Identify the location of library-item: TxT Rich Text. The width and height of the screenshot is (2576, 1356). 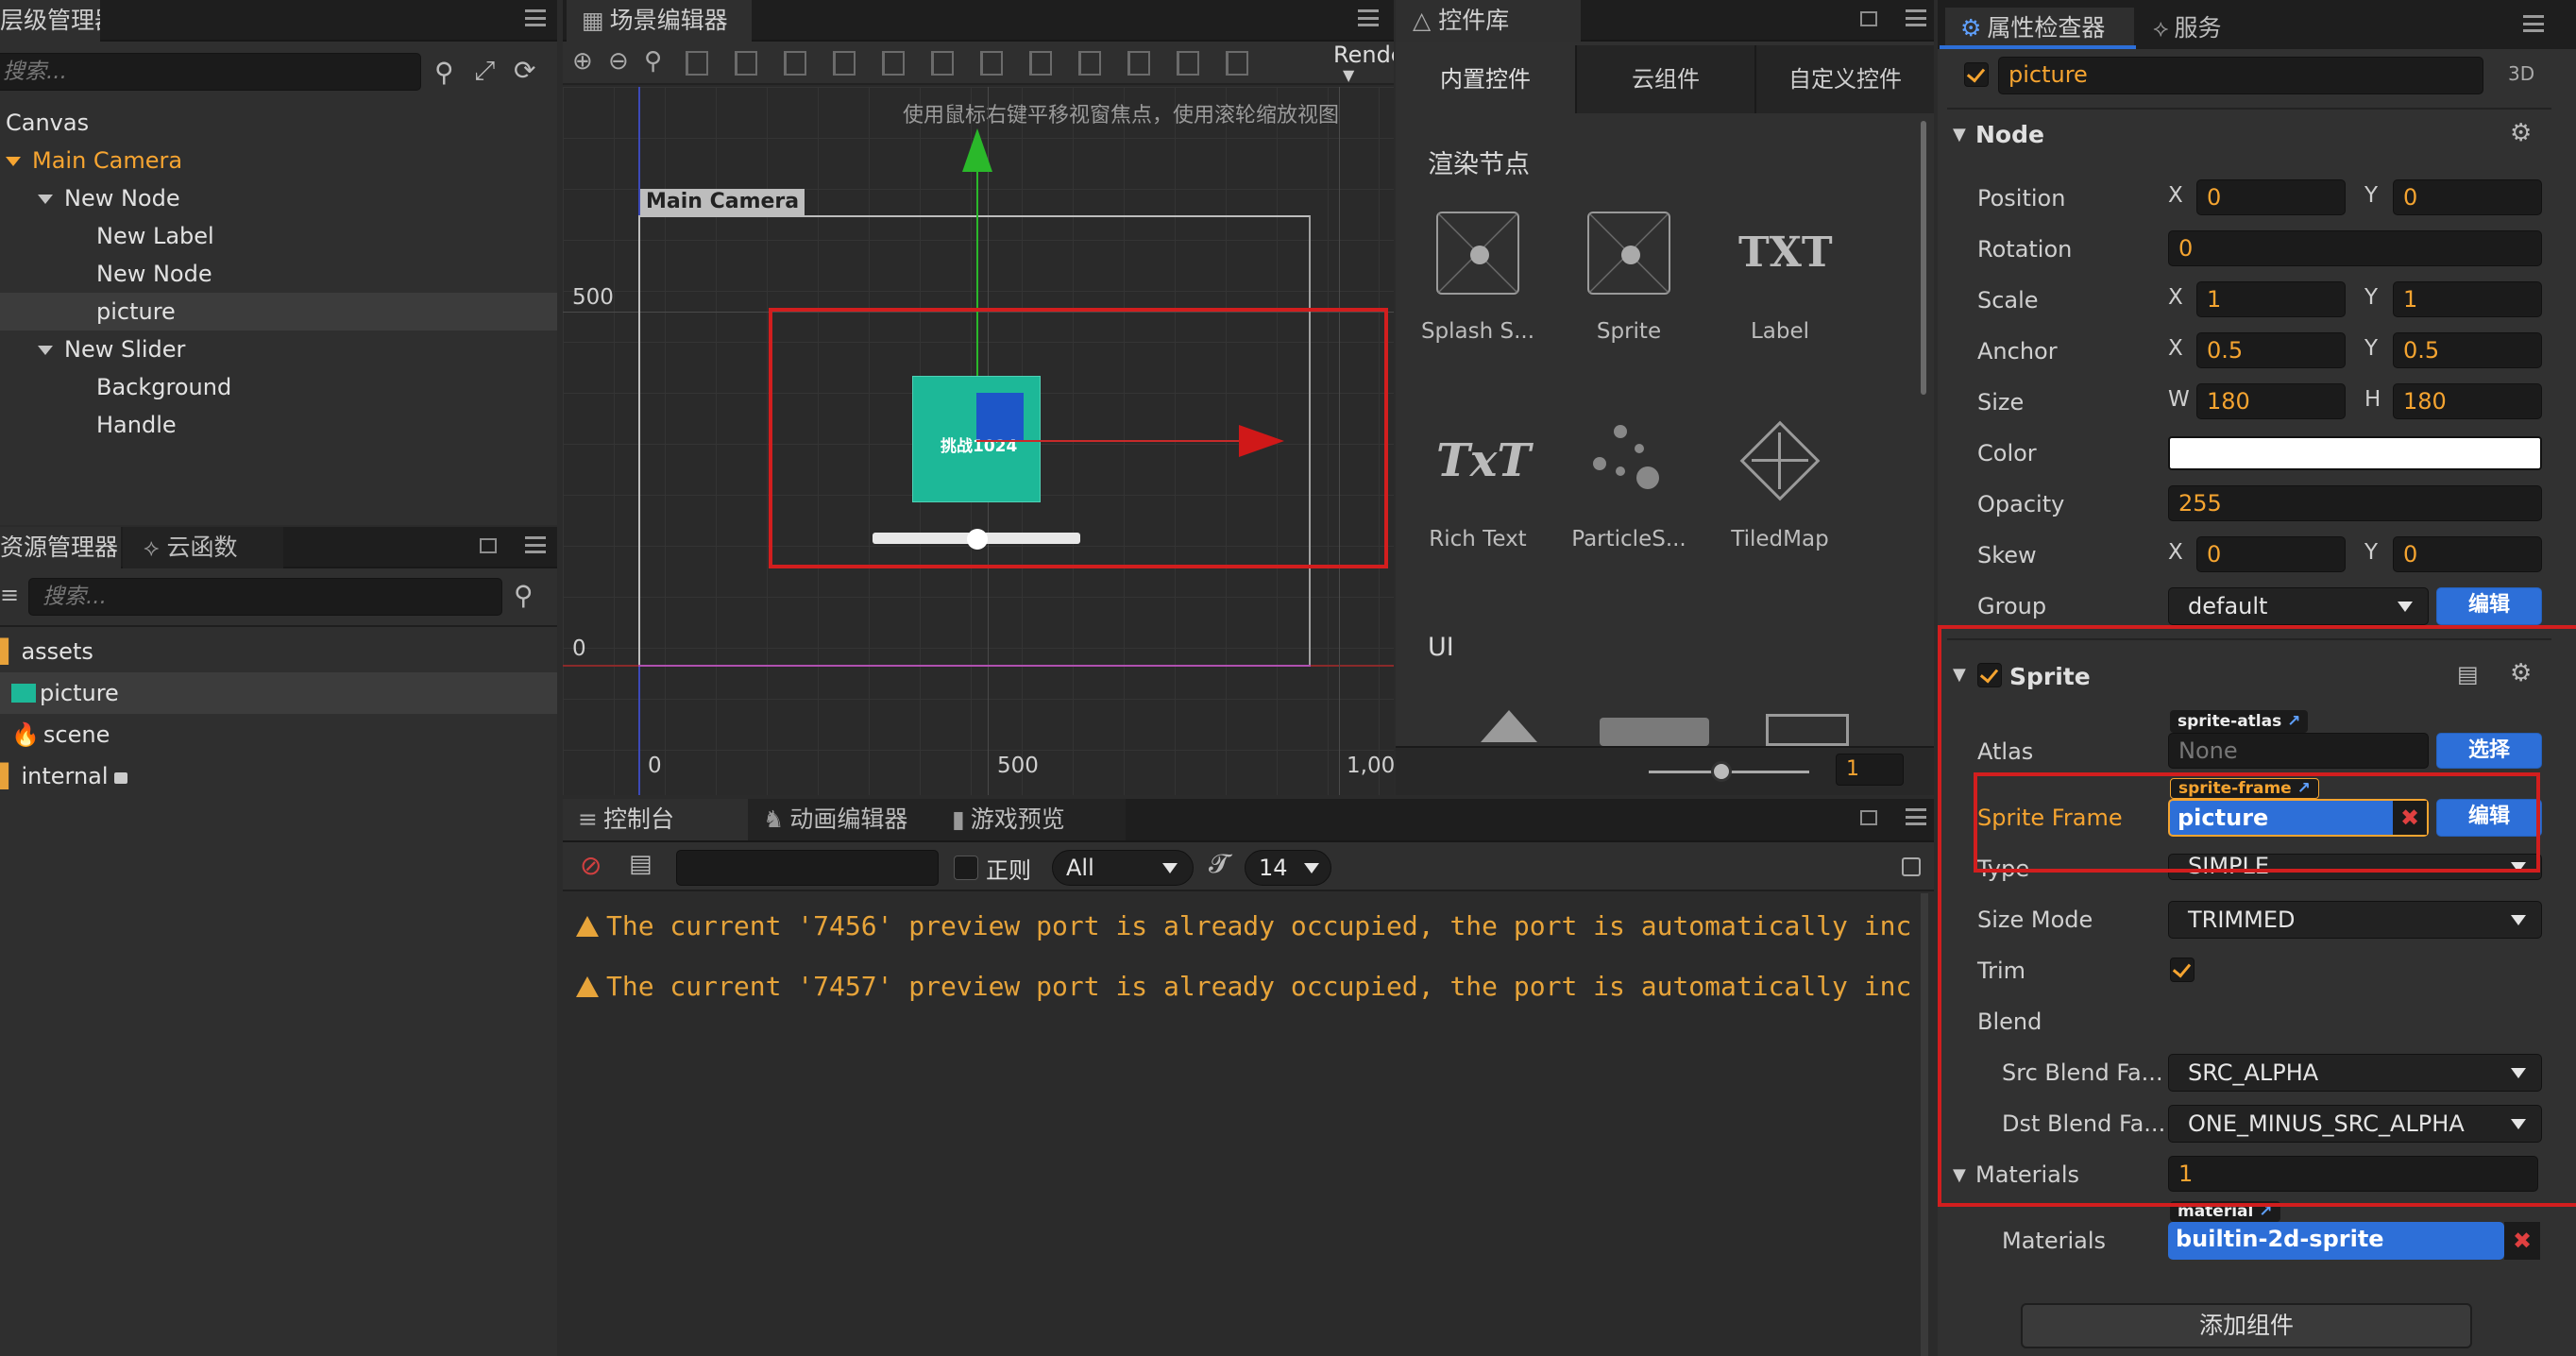
(1477, 485).